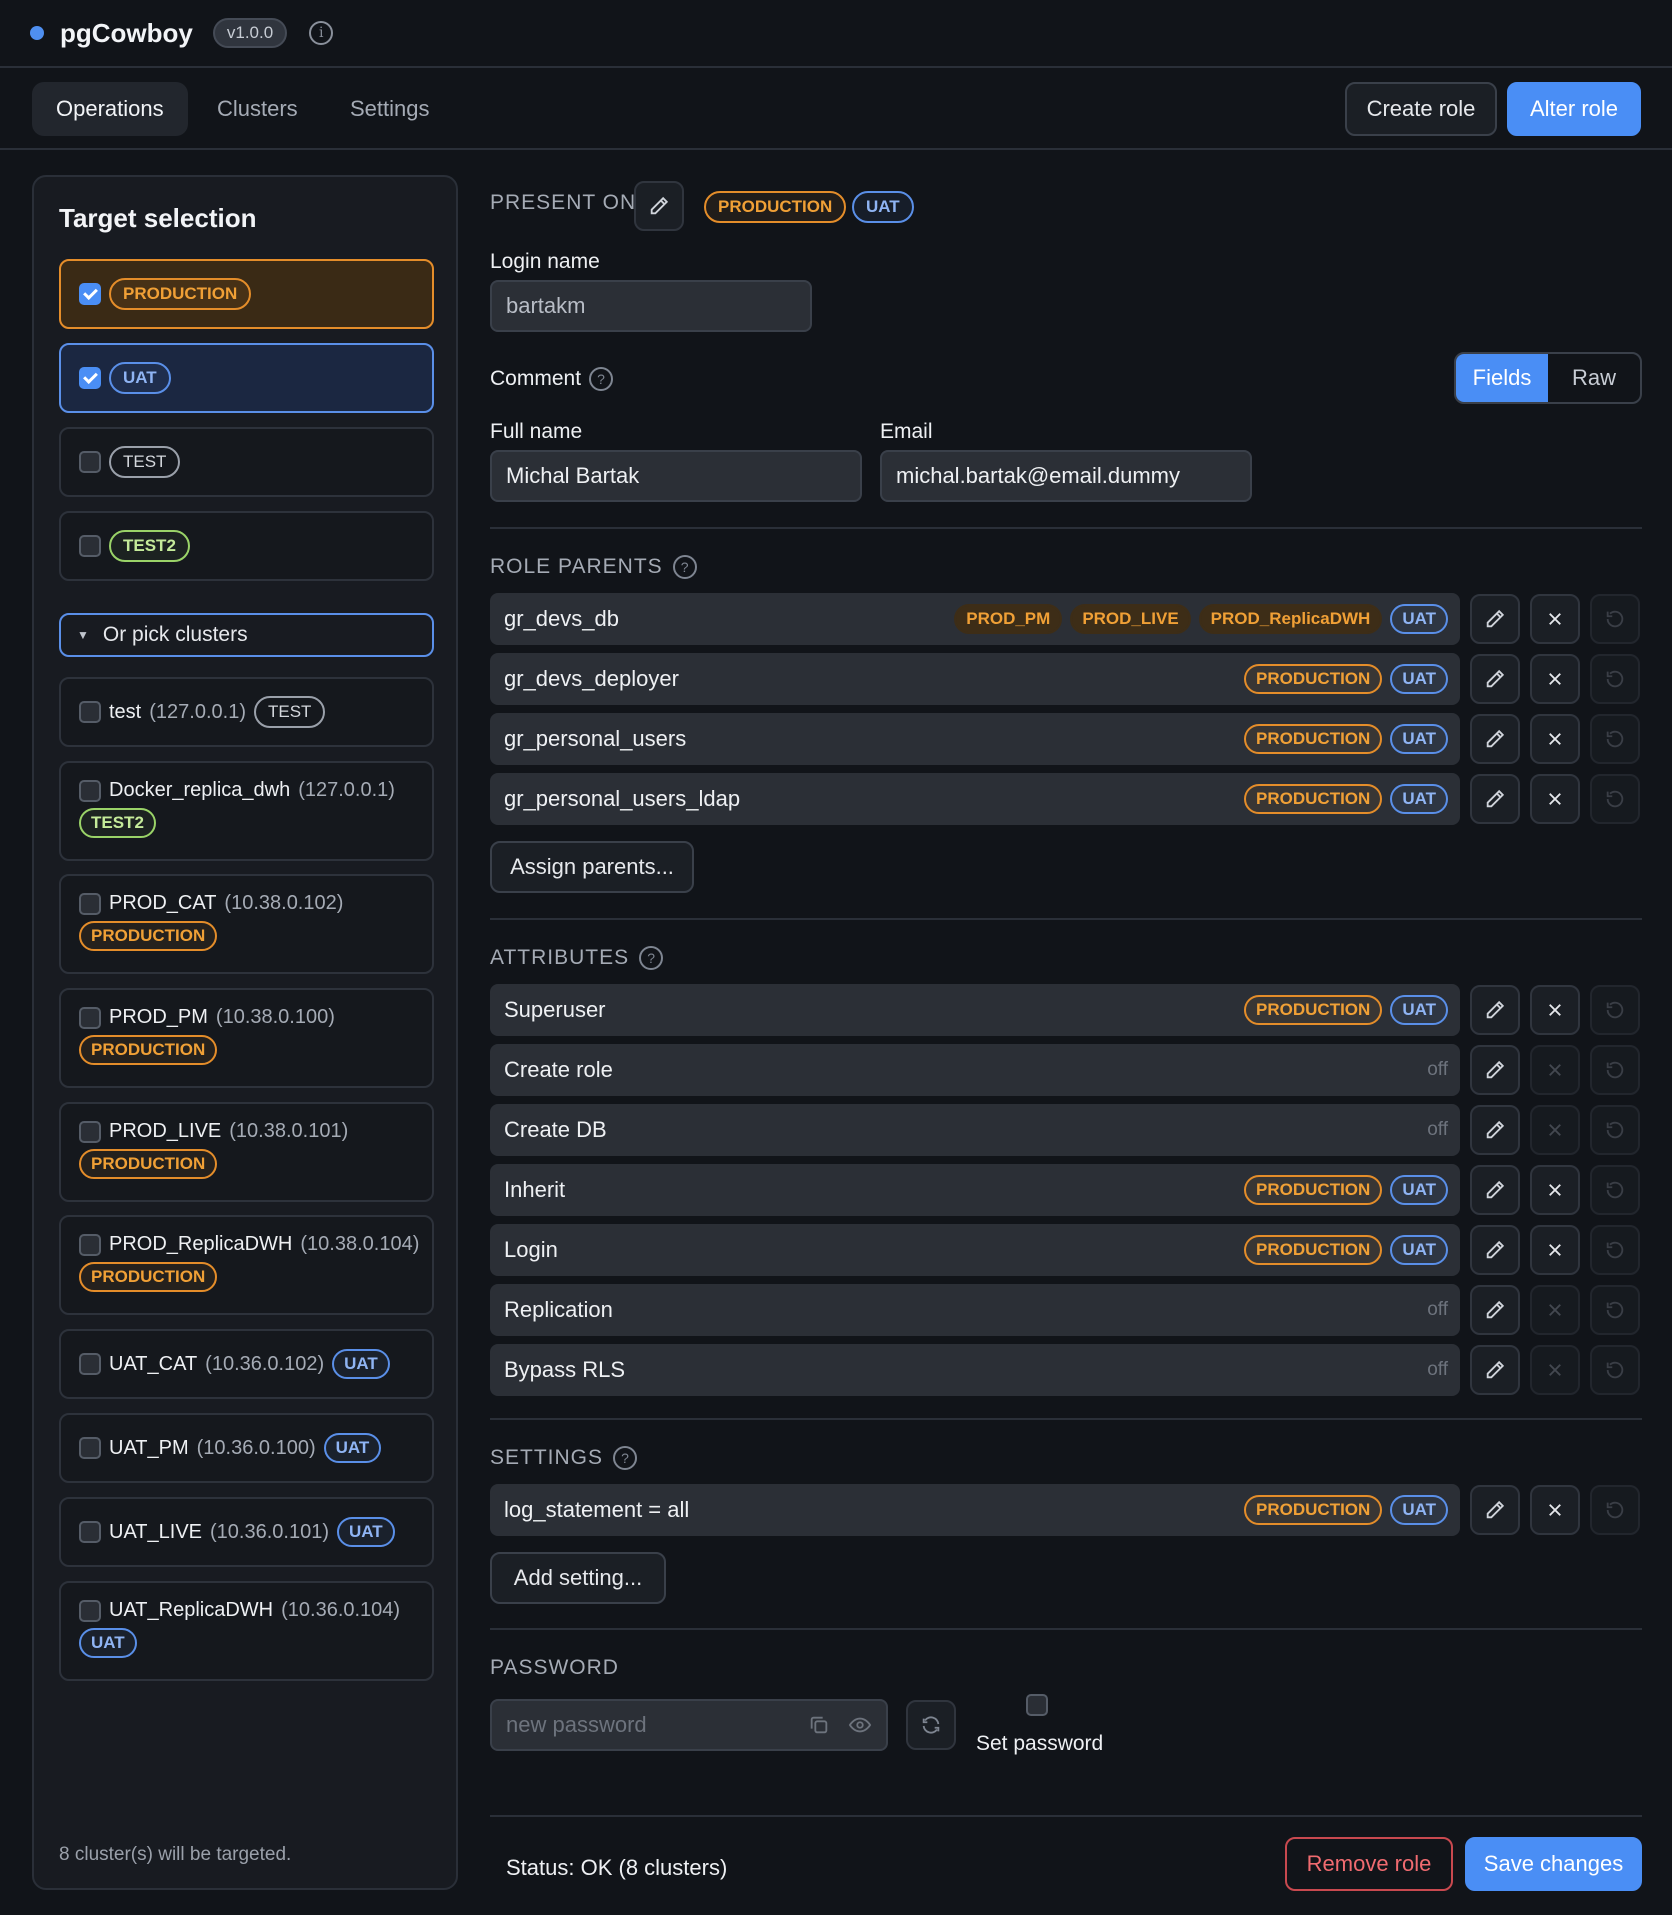  What do you see at coordinates (975, 1070) in the screenshot?
I see `attribute-row: Create role off` at bounding box center [975, 1070].